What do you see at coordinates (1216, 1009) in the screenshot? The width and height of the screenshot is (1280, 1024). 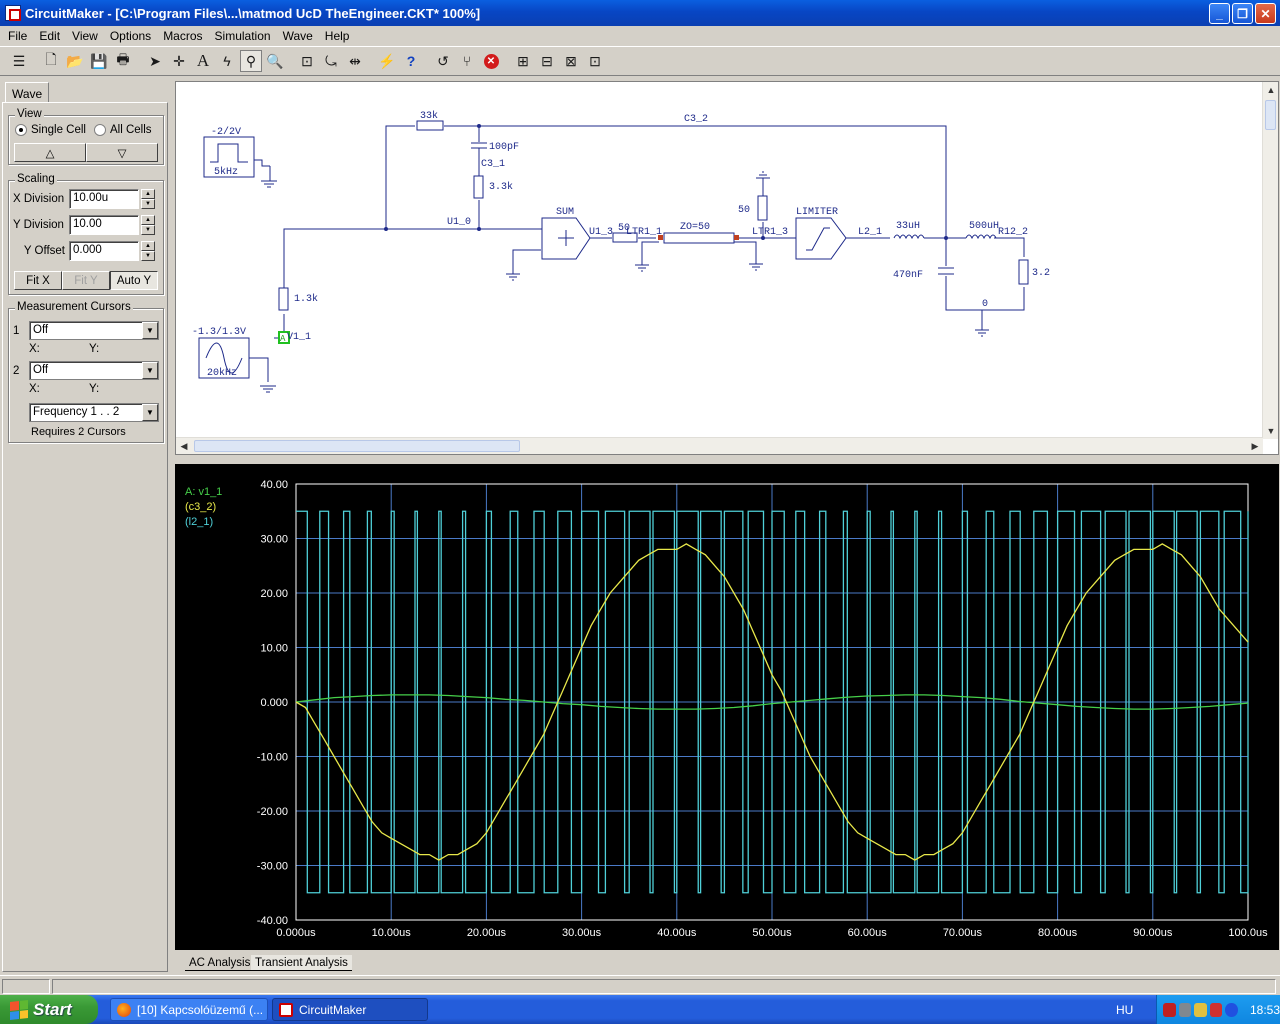 I see `antivirus-icon` at bounding box center [1216, 1009].